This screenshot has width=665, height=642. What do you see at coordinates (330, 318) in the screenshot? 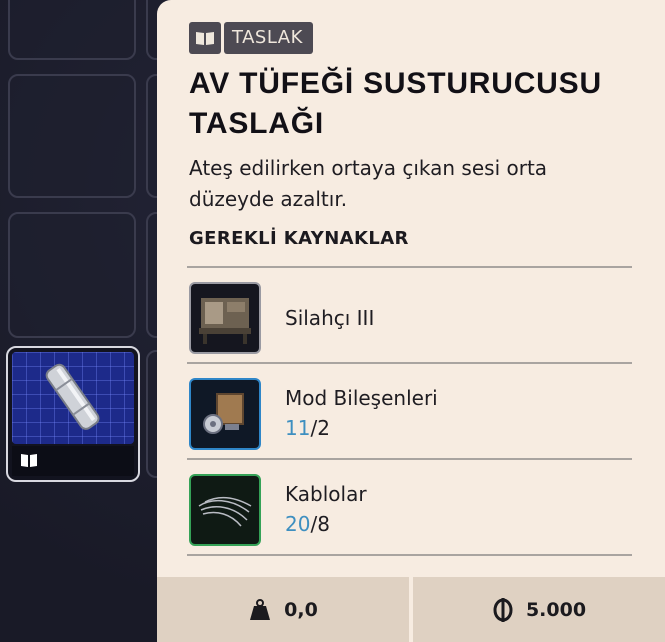
I see `requirement-name: Silahçı III` at bounding box center [330, 318].